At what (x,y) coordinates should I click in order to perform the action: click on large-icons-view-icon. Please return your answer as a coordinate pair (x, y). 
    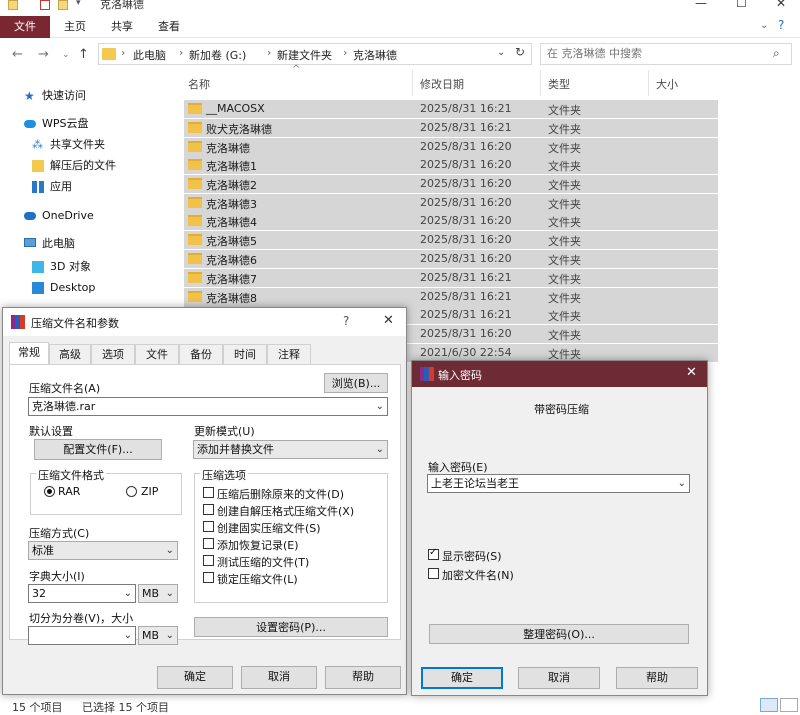
    Looking at the image, I should click on (789, 705).